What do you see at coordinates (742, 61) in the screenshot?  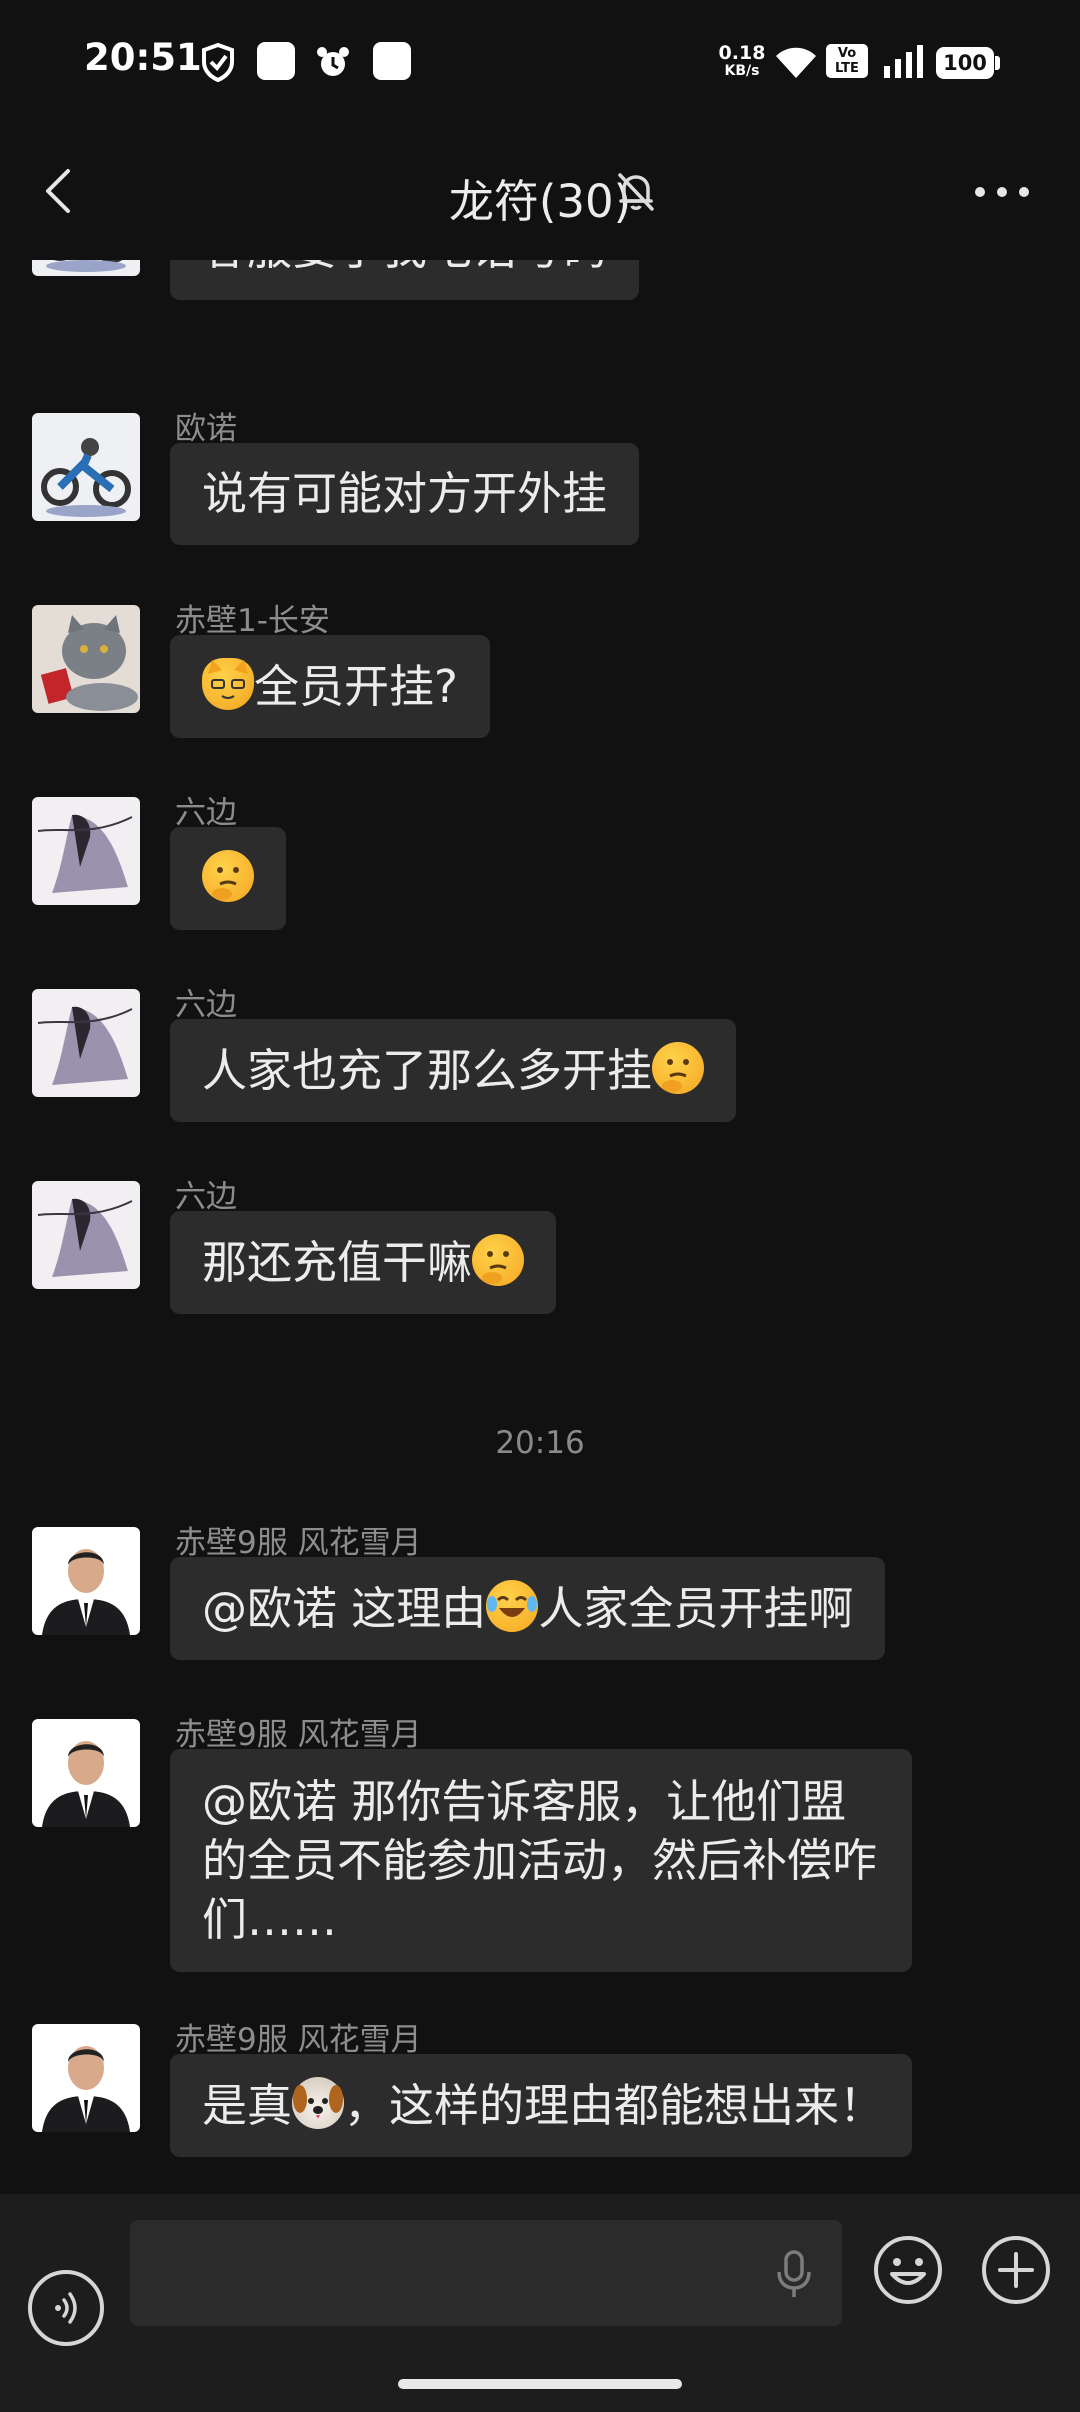 I see `network-speed: 0.18 KB/s` at bounding box center [742, 61].